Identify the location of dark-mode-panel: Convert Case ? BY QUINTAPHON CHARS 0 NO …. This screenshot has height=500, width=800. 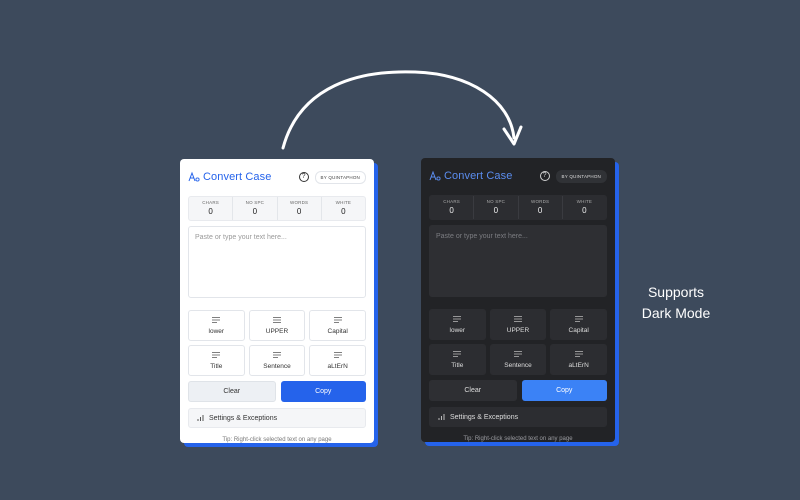
(518, 300).